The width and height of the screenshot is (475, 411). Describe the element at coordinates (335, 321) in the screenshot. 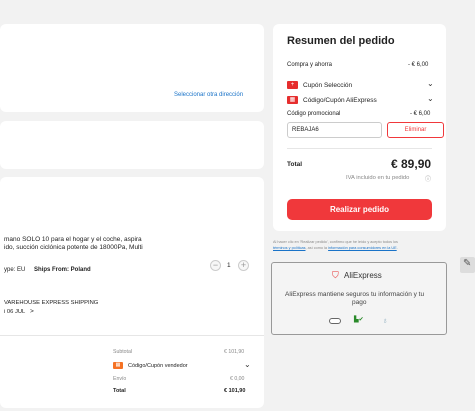

I see `toggle-badge-icon` at that location.